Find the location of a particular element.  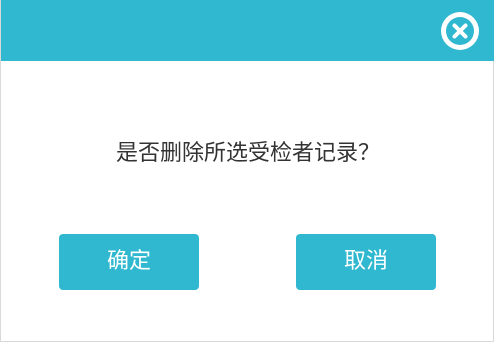

confirm-message: 是否删除所选受检者记录？ is located at coordinates (247, 153).